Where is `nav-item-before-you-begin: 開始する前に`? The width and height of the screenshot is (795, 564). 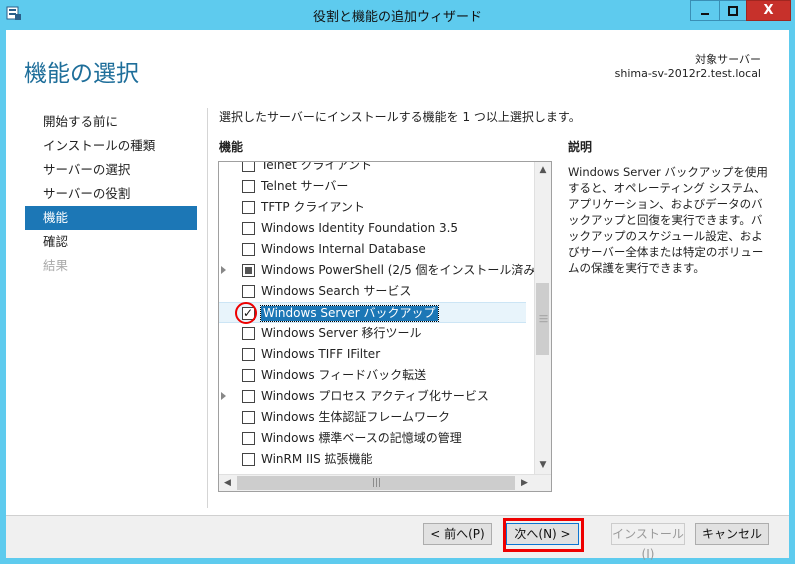 nav-item-before-you-begin: 開始する前に is located at coordinates (111, 122).